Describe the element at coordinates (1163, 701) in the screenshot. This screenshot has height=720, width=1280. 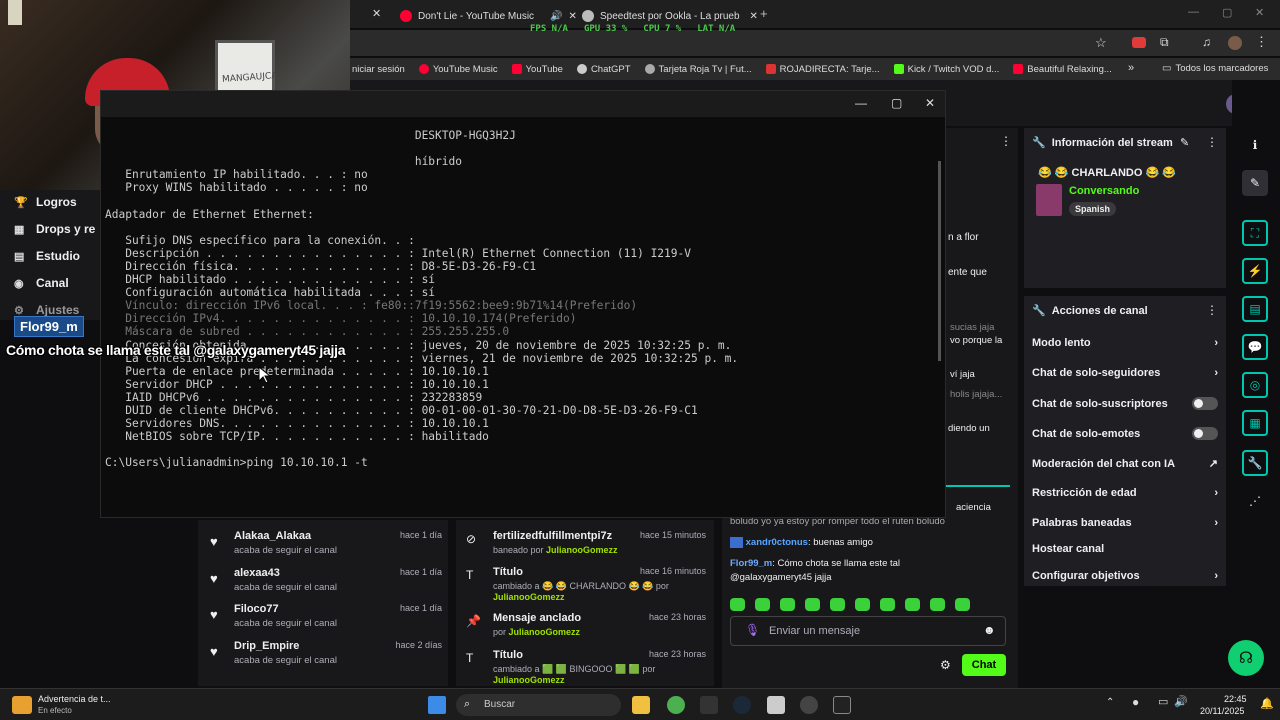
I see `network-icon: ▭` at that location.